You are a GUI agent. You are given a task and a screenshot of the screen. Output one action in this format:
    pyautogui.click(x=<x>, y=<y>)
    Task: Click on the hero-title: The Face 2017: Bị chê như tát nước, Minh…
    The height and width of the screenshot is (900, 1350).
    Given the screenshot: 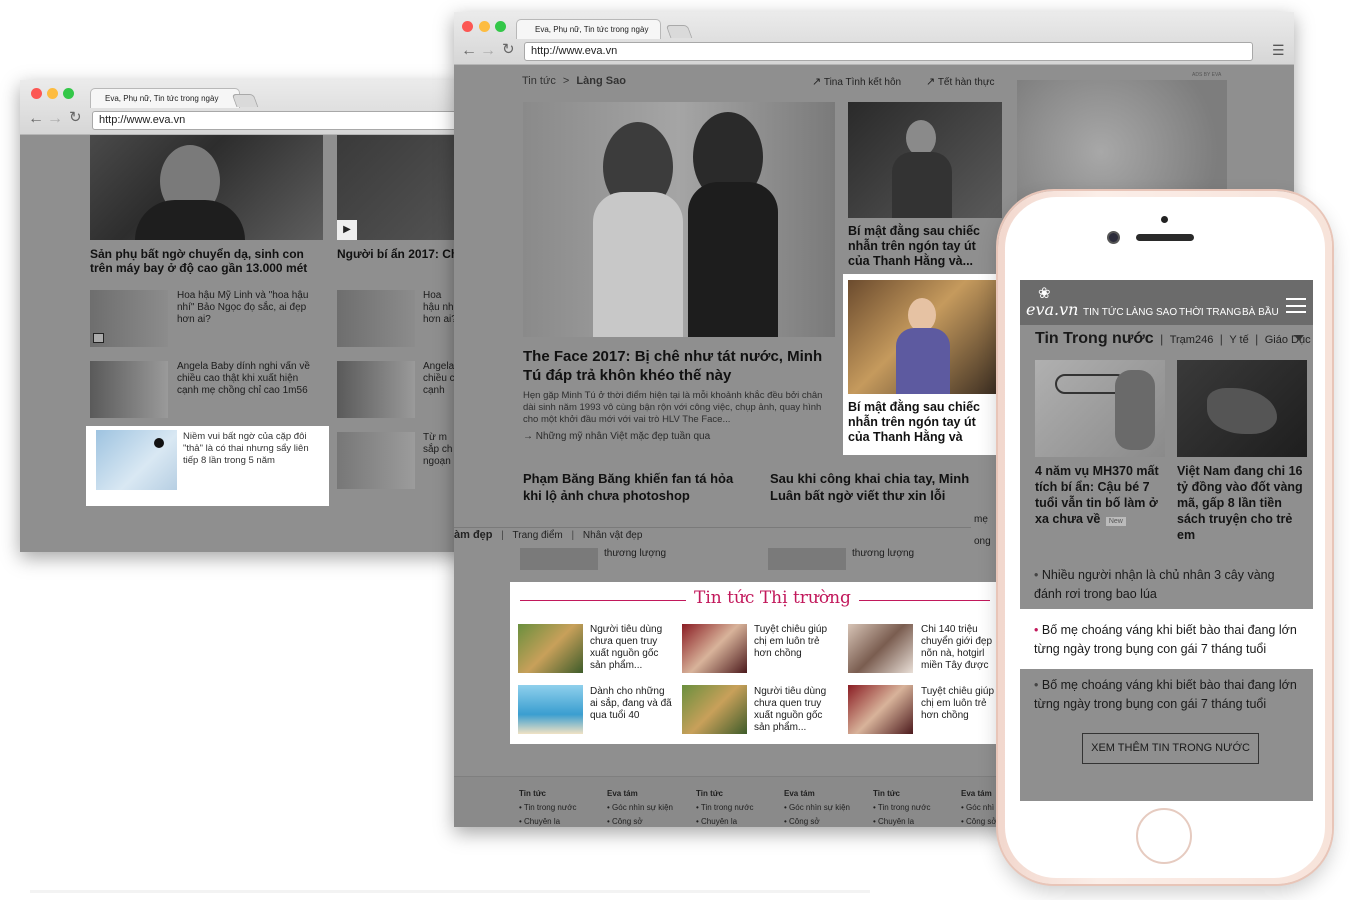 What is the action you would take?
    pyautogui.click(x=673, y=366)
    